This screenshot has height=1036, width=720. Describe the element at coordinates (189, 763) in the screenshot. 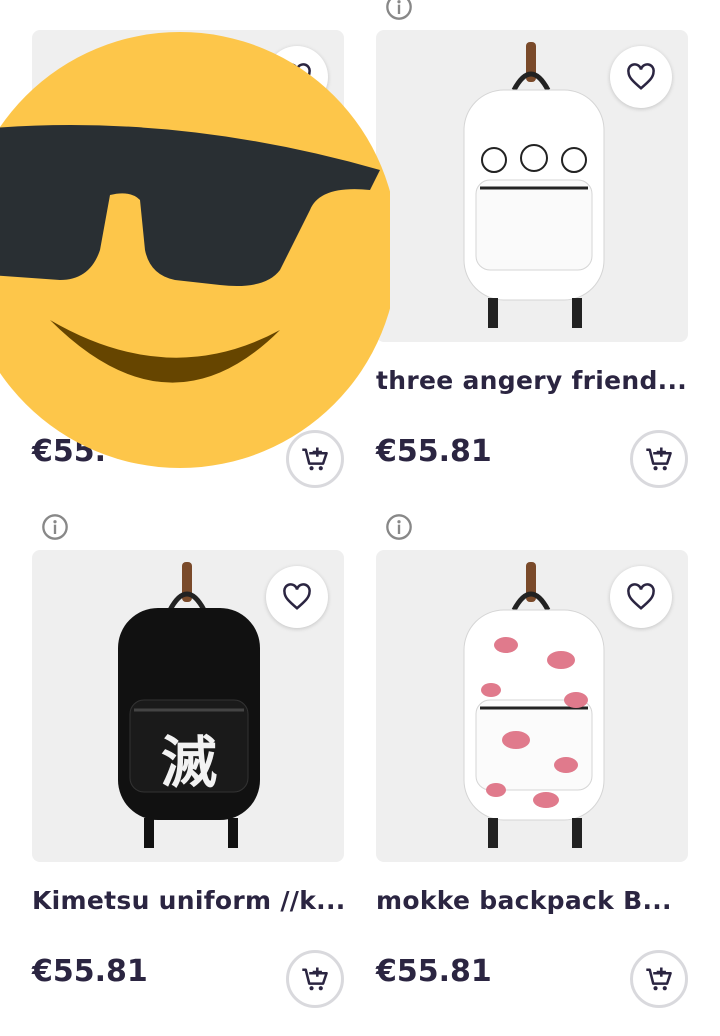

I see `print-text: 滅` at that location.